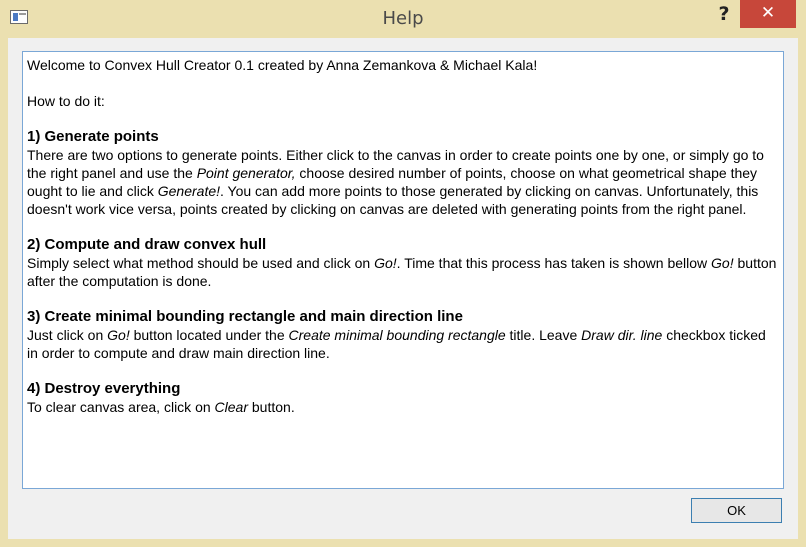 Image resolution: width=806 pixels, height=547 pixels. What do you see at coordinates (93, 136) in the screenshot?
I see `section1-heading: 1) Generate points` at bounding box center [93, 136].